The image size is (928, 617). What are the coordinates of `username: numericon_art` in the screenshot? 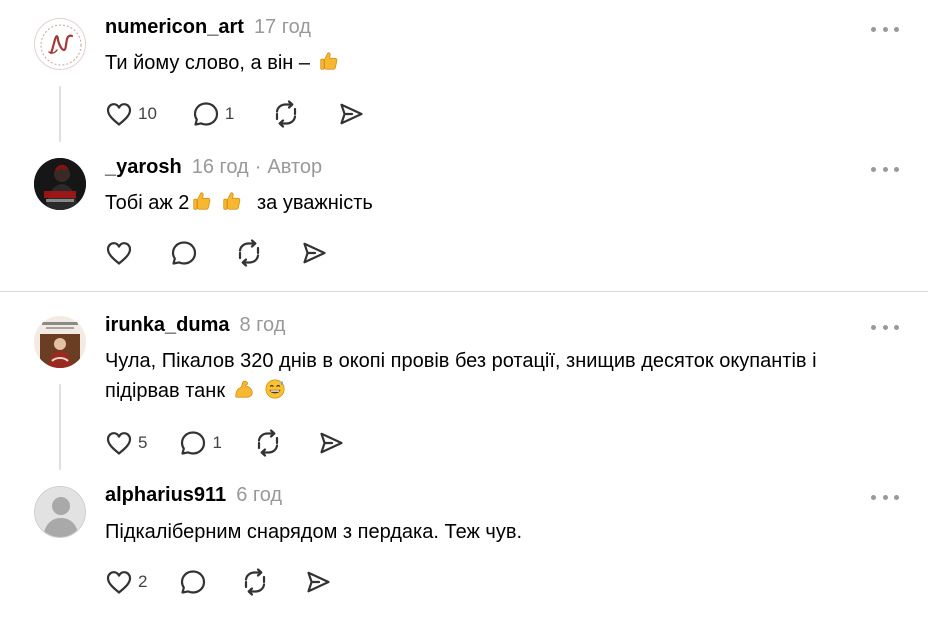 It's located at (174, 27).